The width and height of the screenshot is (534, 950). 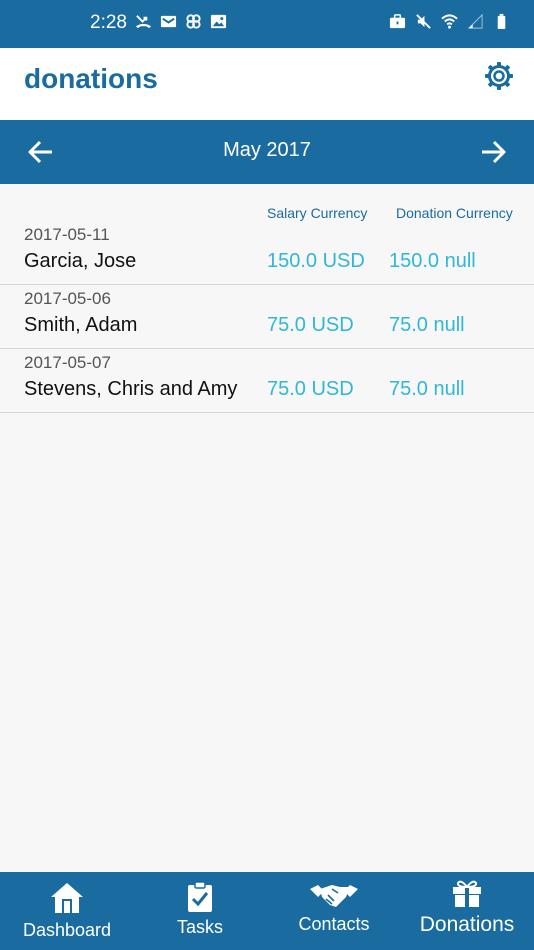 I want to click on salary-amount: 150.0 USD, so click(x=316, y=261).